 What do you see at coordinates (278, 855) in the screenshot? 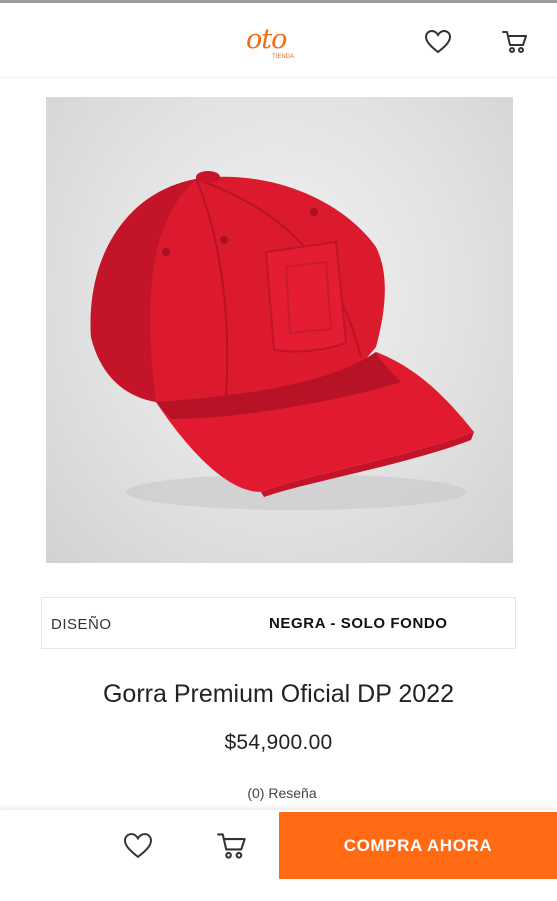
I see `bottom-action-bar: COMPRA AHORA` at bounding box center [278, 855].